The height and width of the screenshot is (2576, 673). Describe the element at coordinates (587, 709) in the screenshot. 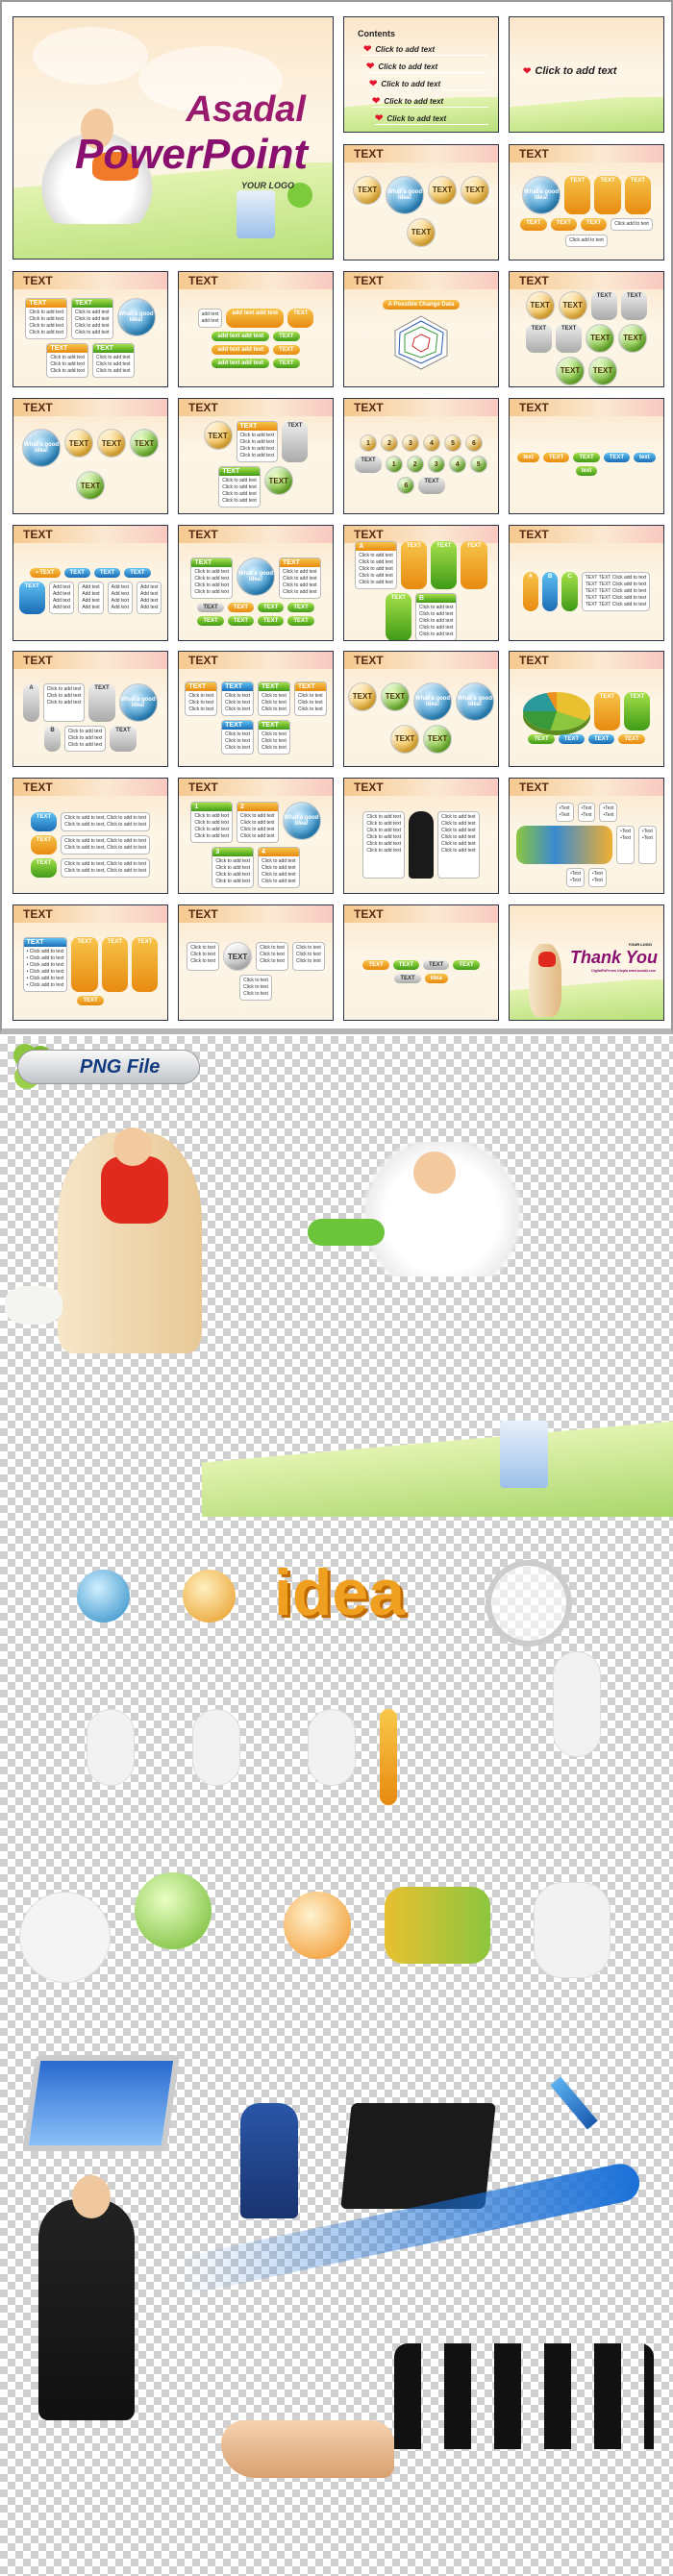

I see `slide-thumbnail: TEXT TEXT TEXT TEXT TEXT TEXT TEXT` at that location.